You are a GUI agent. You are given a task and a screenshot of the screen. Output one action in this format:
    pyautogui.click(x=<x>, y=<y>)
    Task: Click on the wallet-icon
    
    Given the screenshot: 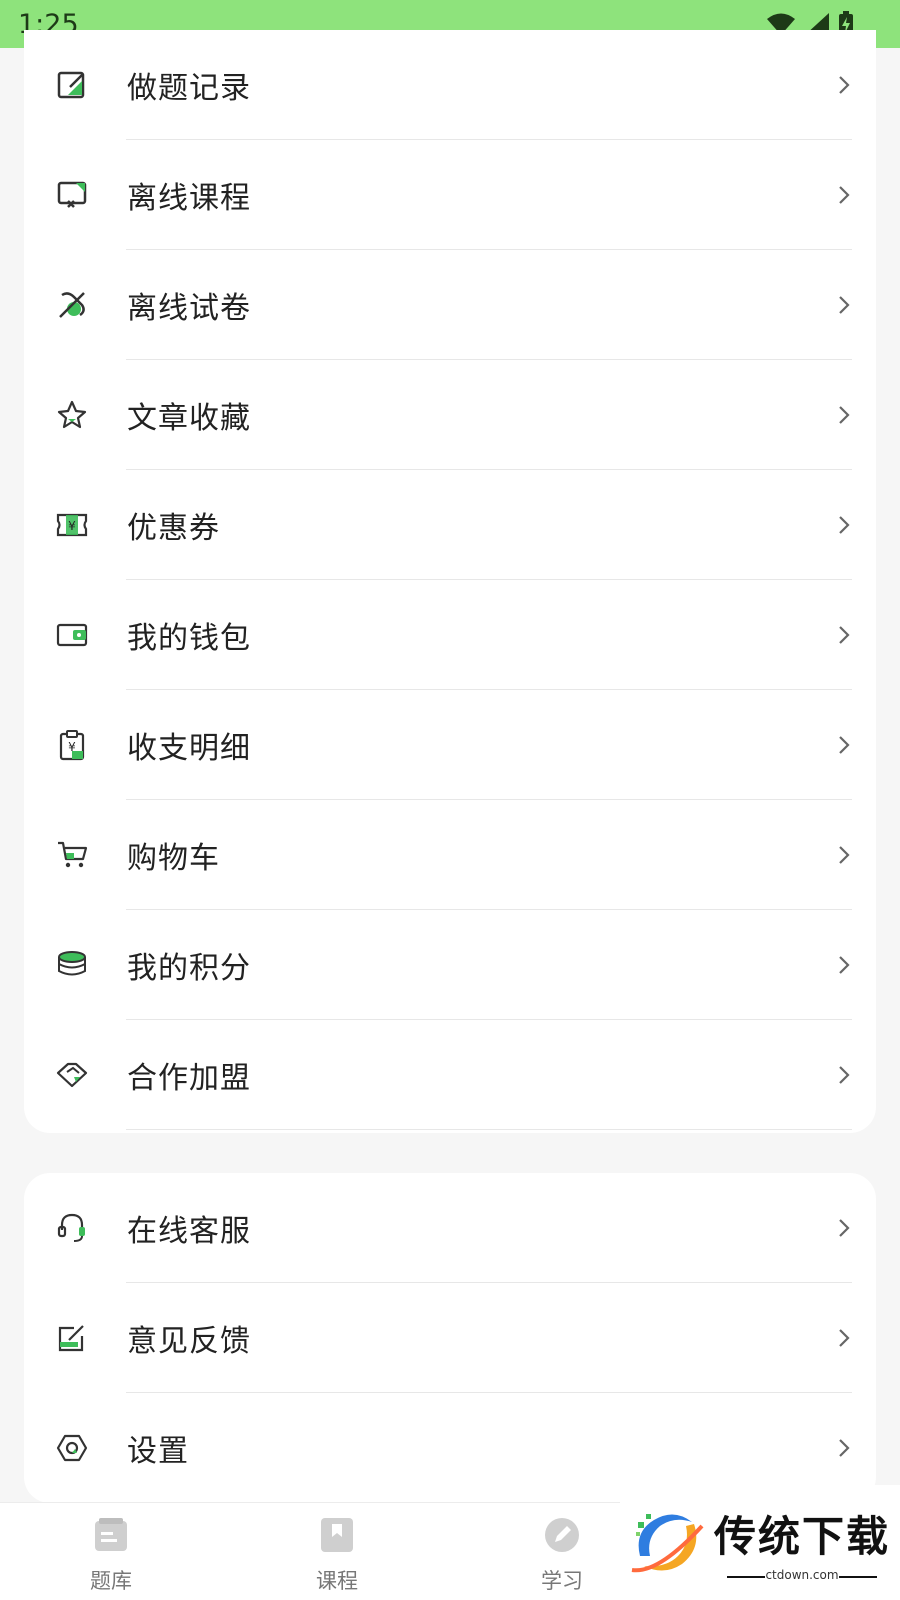 What is the action you would take?
    pyautogui.click(x=72, y=635)
    